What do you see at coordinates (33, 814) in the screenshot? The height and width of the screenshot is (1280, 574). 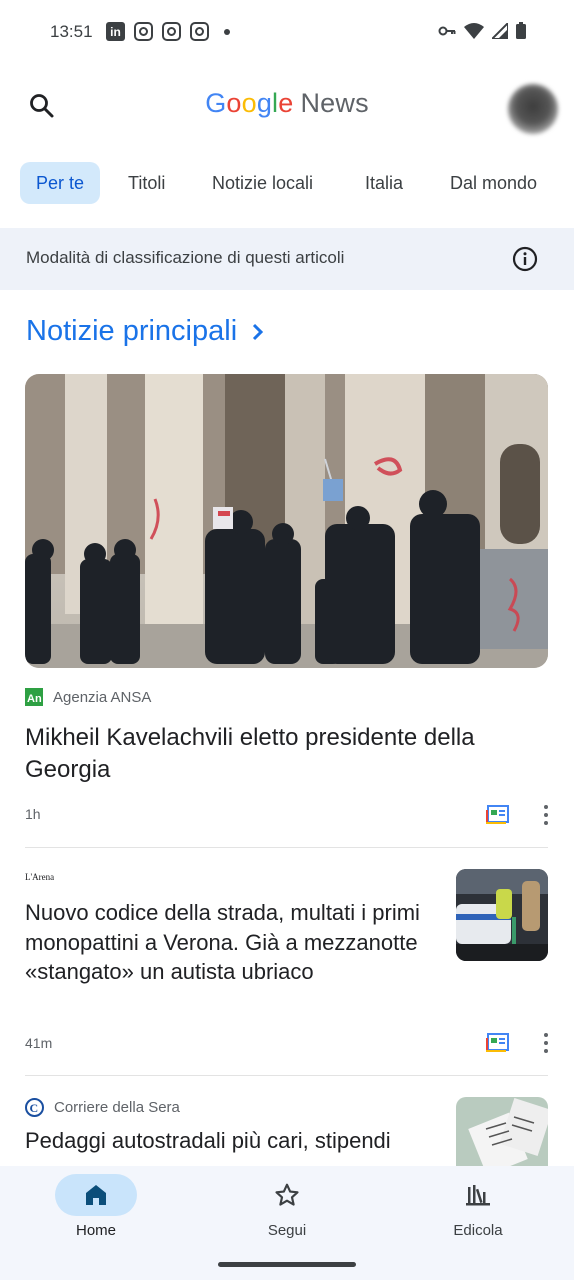 I see `article-time: 1h` at bounding box center [33, 814].